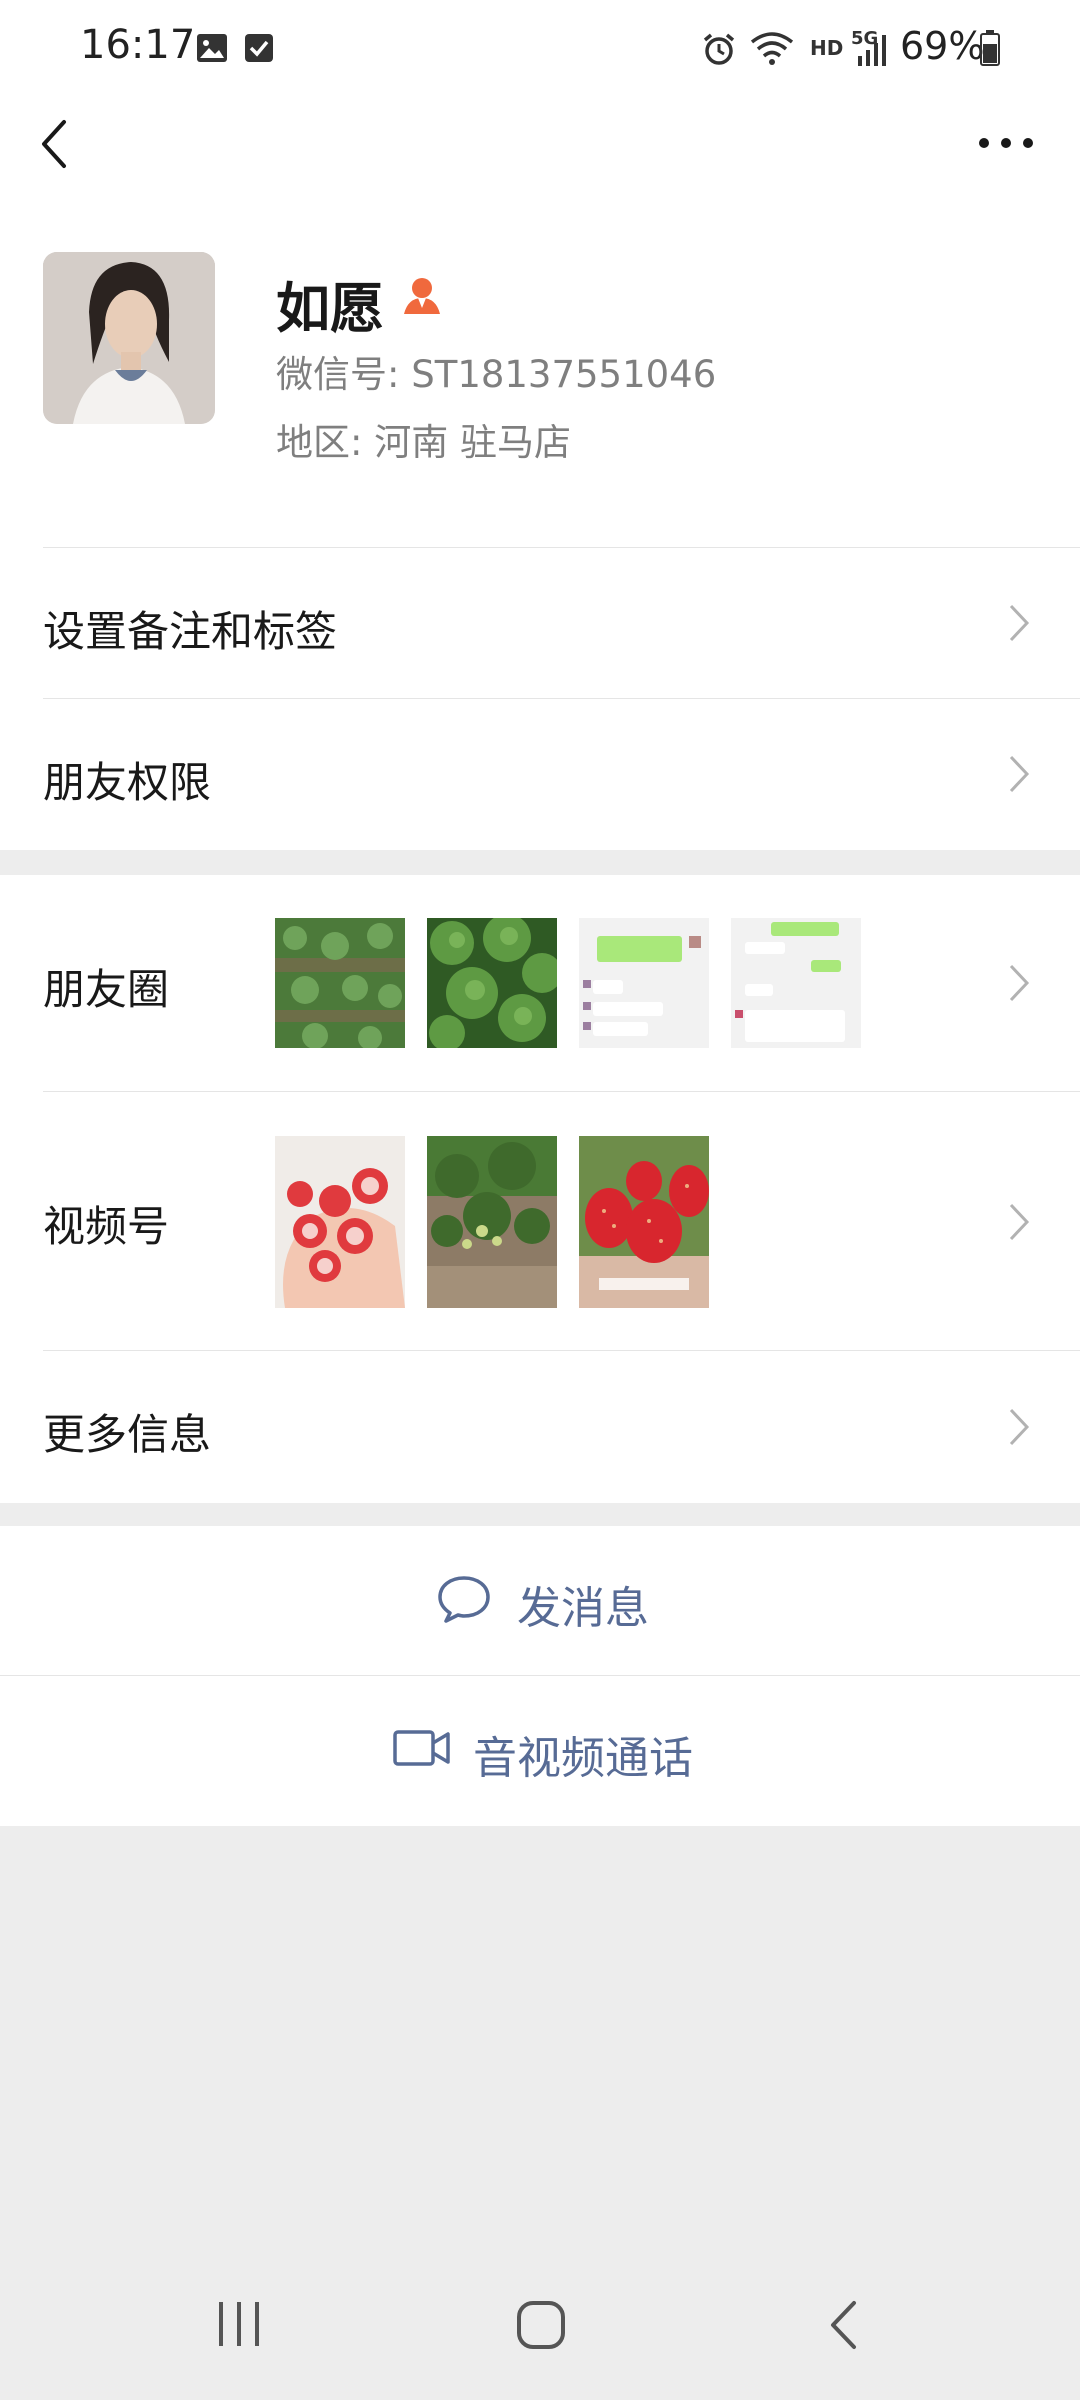  What do you see at coordinates (239, 2324) in the screenshot?
I see `recent-apps-icon` at bounding box center [239, 2324].